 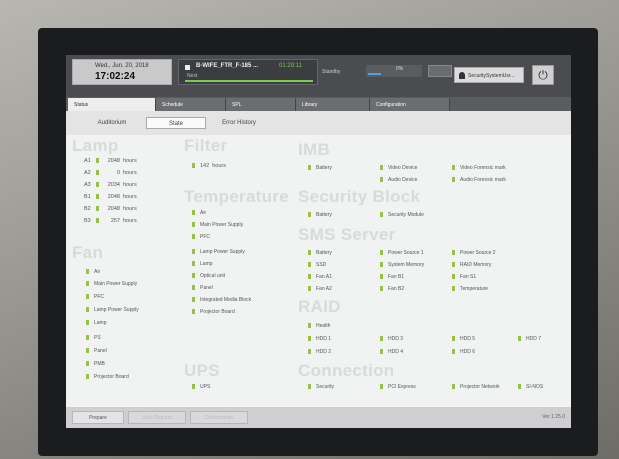 I want to click on temperature-item: Integrated Media Block, so click(x=221, y=300).